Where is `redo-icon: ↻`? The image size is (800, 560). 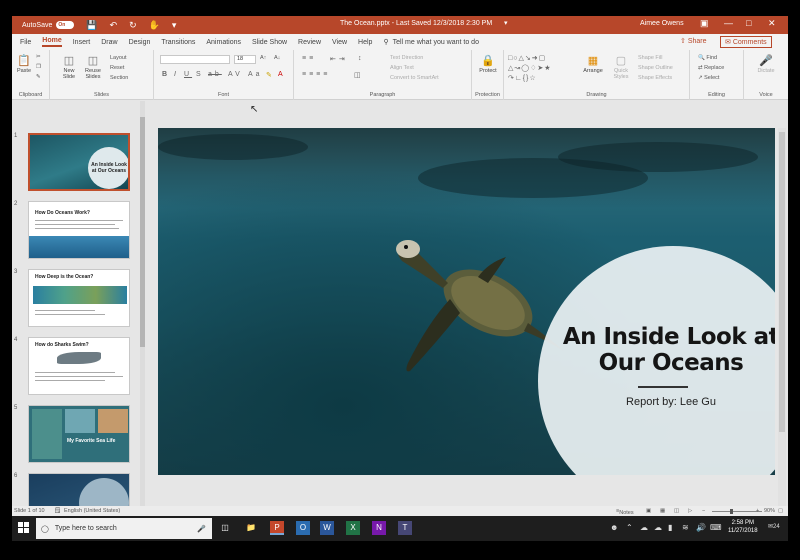 redo-icon: ↻ is located at coordinates (133, 25).